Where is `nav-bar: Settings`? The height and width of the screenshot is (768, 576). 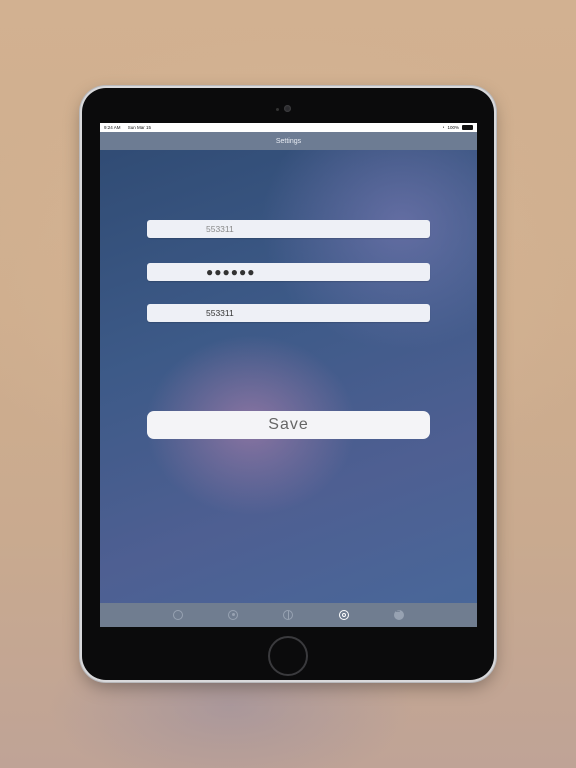 nav-bar: Settings is located at coordinates (288, 141).